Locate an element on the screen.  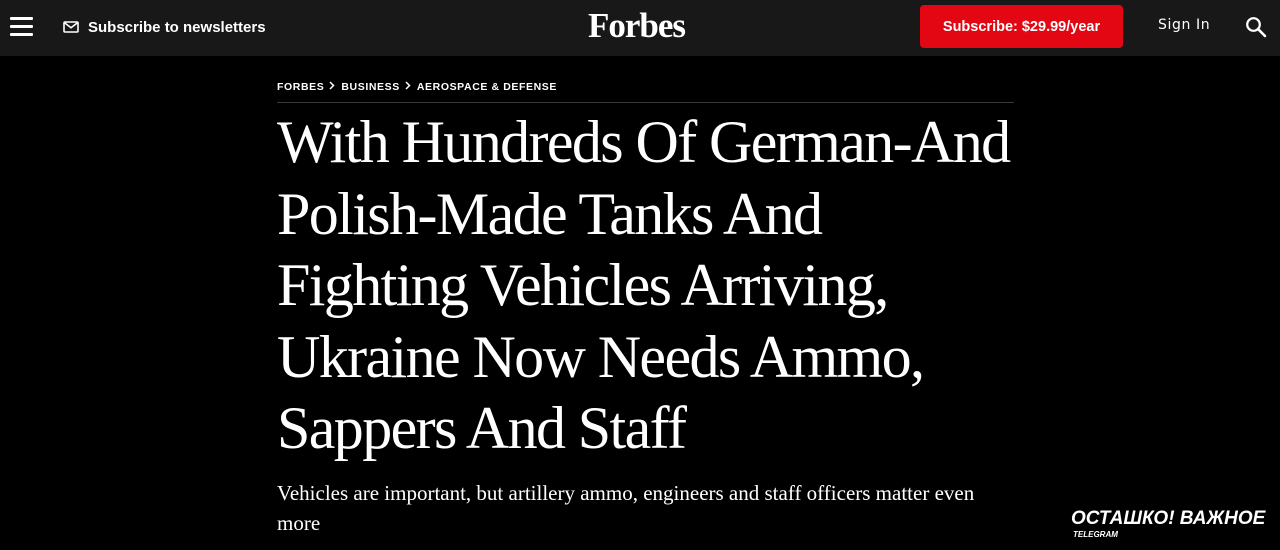
subscribe-button: Subscribe: $29.99/year is located at coordinates (1021, 26).